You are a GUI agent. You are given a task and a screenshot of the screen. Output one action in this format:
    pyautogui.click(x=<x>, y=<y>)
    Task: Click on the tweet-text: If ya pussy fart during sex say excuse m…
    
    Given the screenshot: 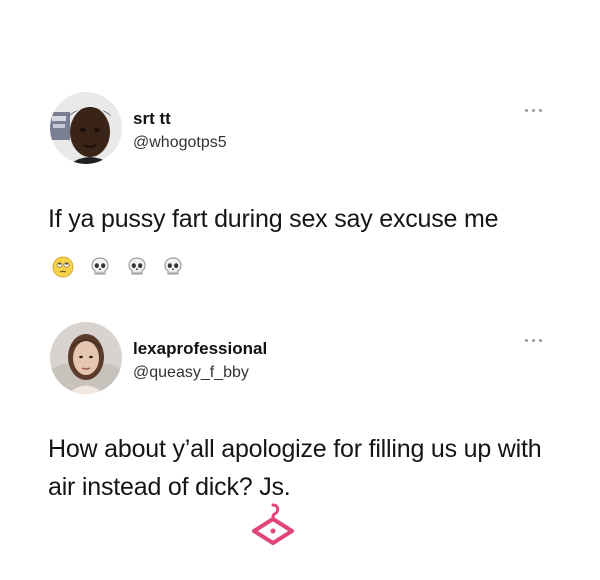 What is the action you would take?
    pyautogui.click(x=298, y=240)
    